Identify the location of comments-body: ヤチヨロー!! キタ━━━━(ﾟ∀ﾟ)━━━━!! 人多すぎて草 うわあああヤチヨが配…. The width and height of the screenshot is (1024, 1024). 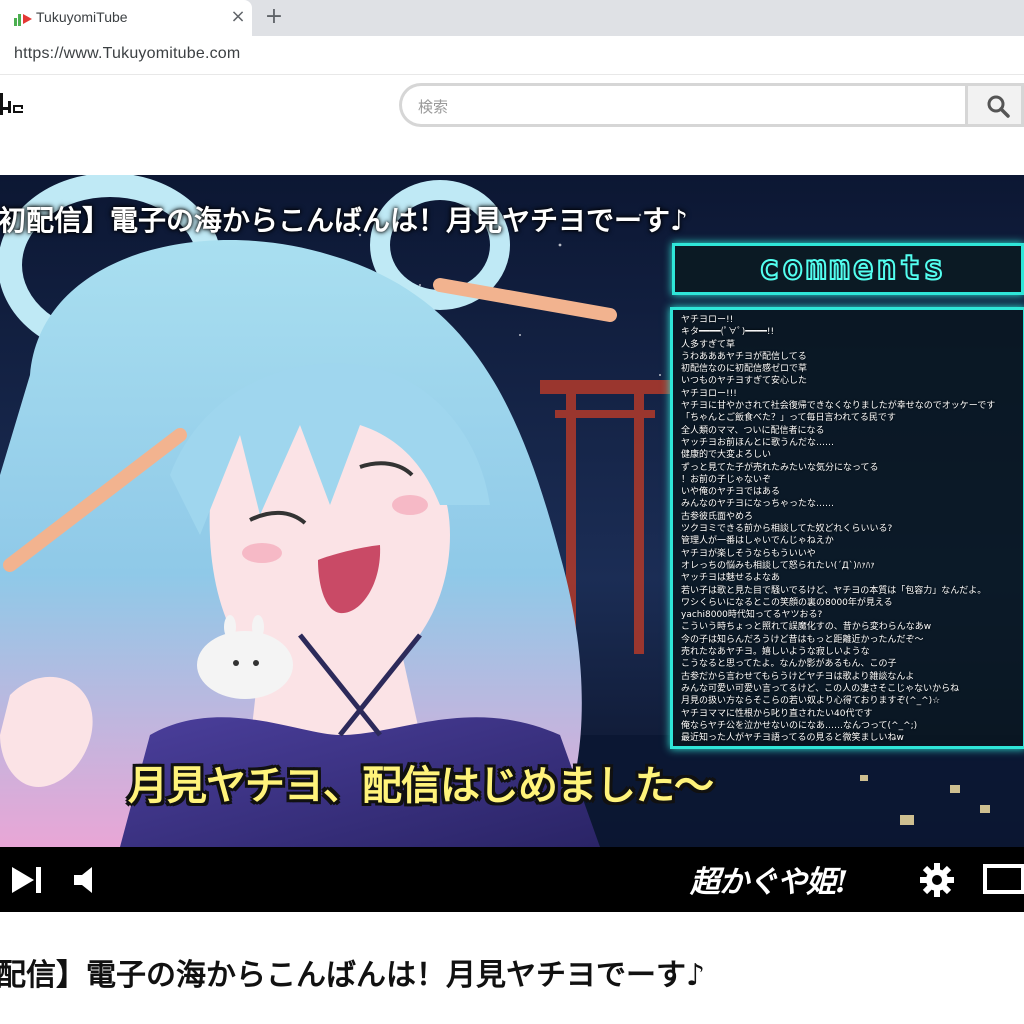
(847, 528).